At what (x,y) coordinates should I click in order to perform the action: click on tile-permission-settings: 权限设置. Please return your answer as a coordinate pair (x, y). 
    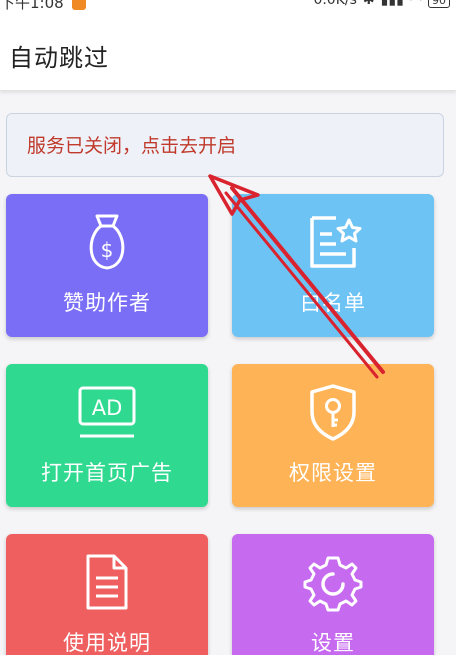
    Looking at the image, I should click on (333, 435).